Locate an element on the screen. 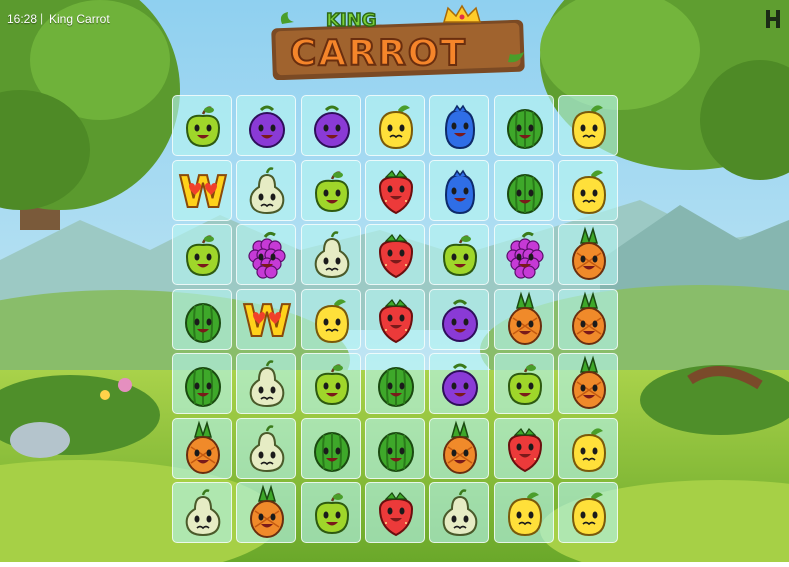 Image resolution: width=789 pixels, height=567 pixels. blueberry-icon is located at coordinates (460, 191).